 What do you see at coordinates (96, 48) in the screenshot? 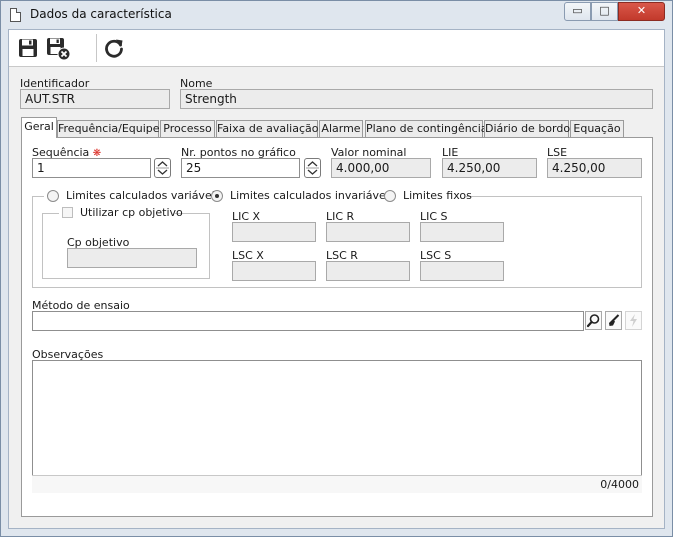
I see `toolbar-separator` at bounding box center [96, 48].